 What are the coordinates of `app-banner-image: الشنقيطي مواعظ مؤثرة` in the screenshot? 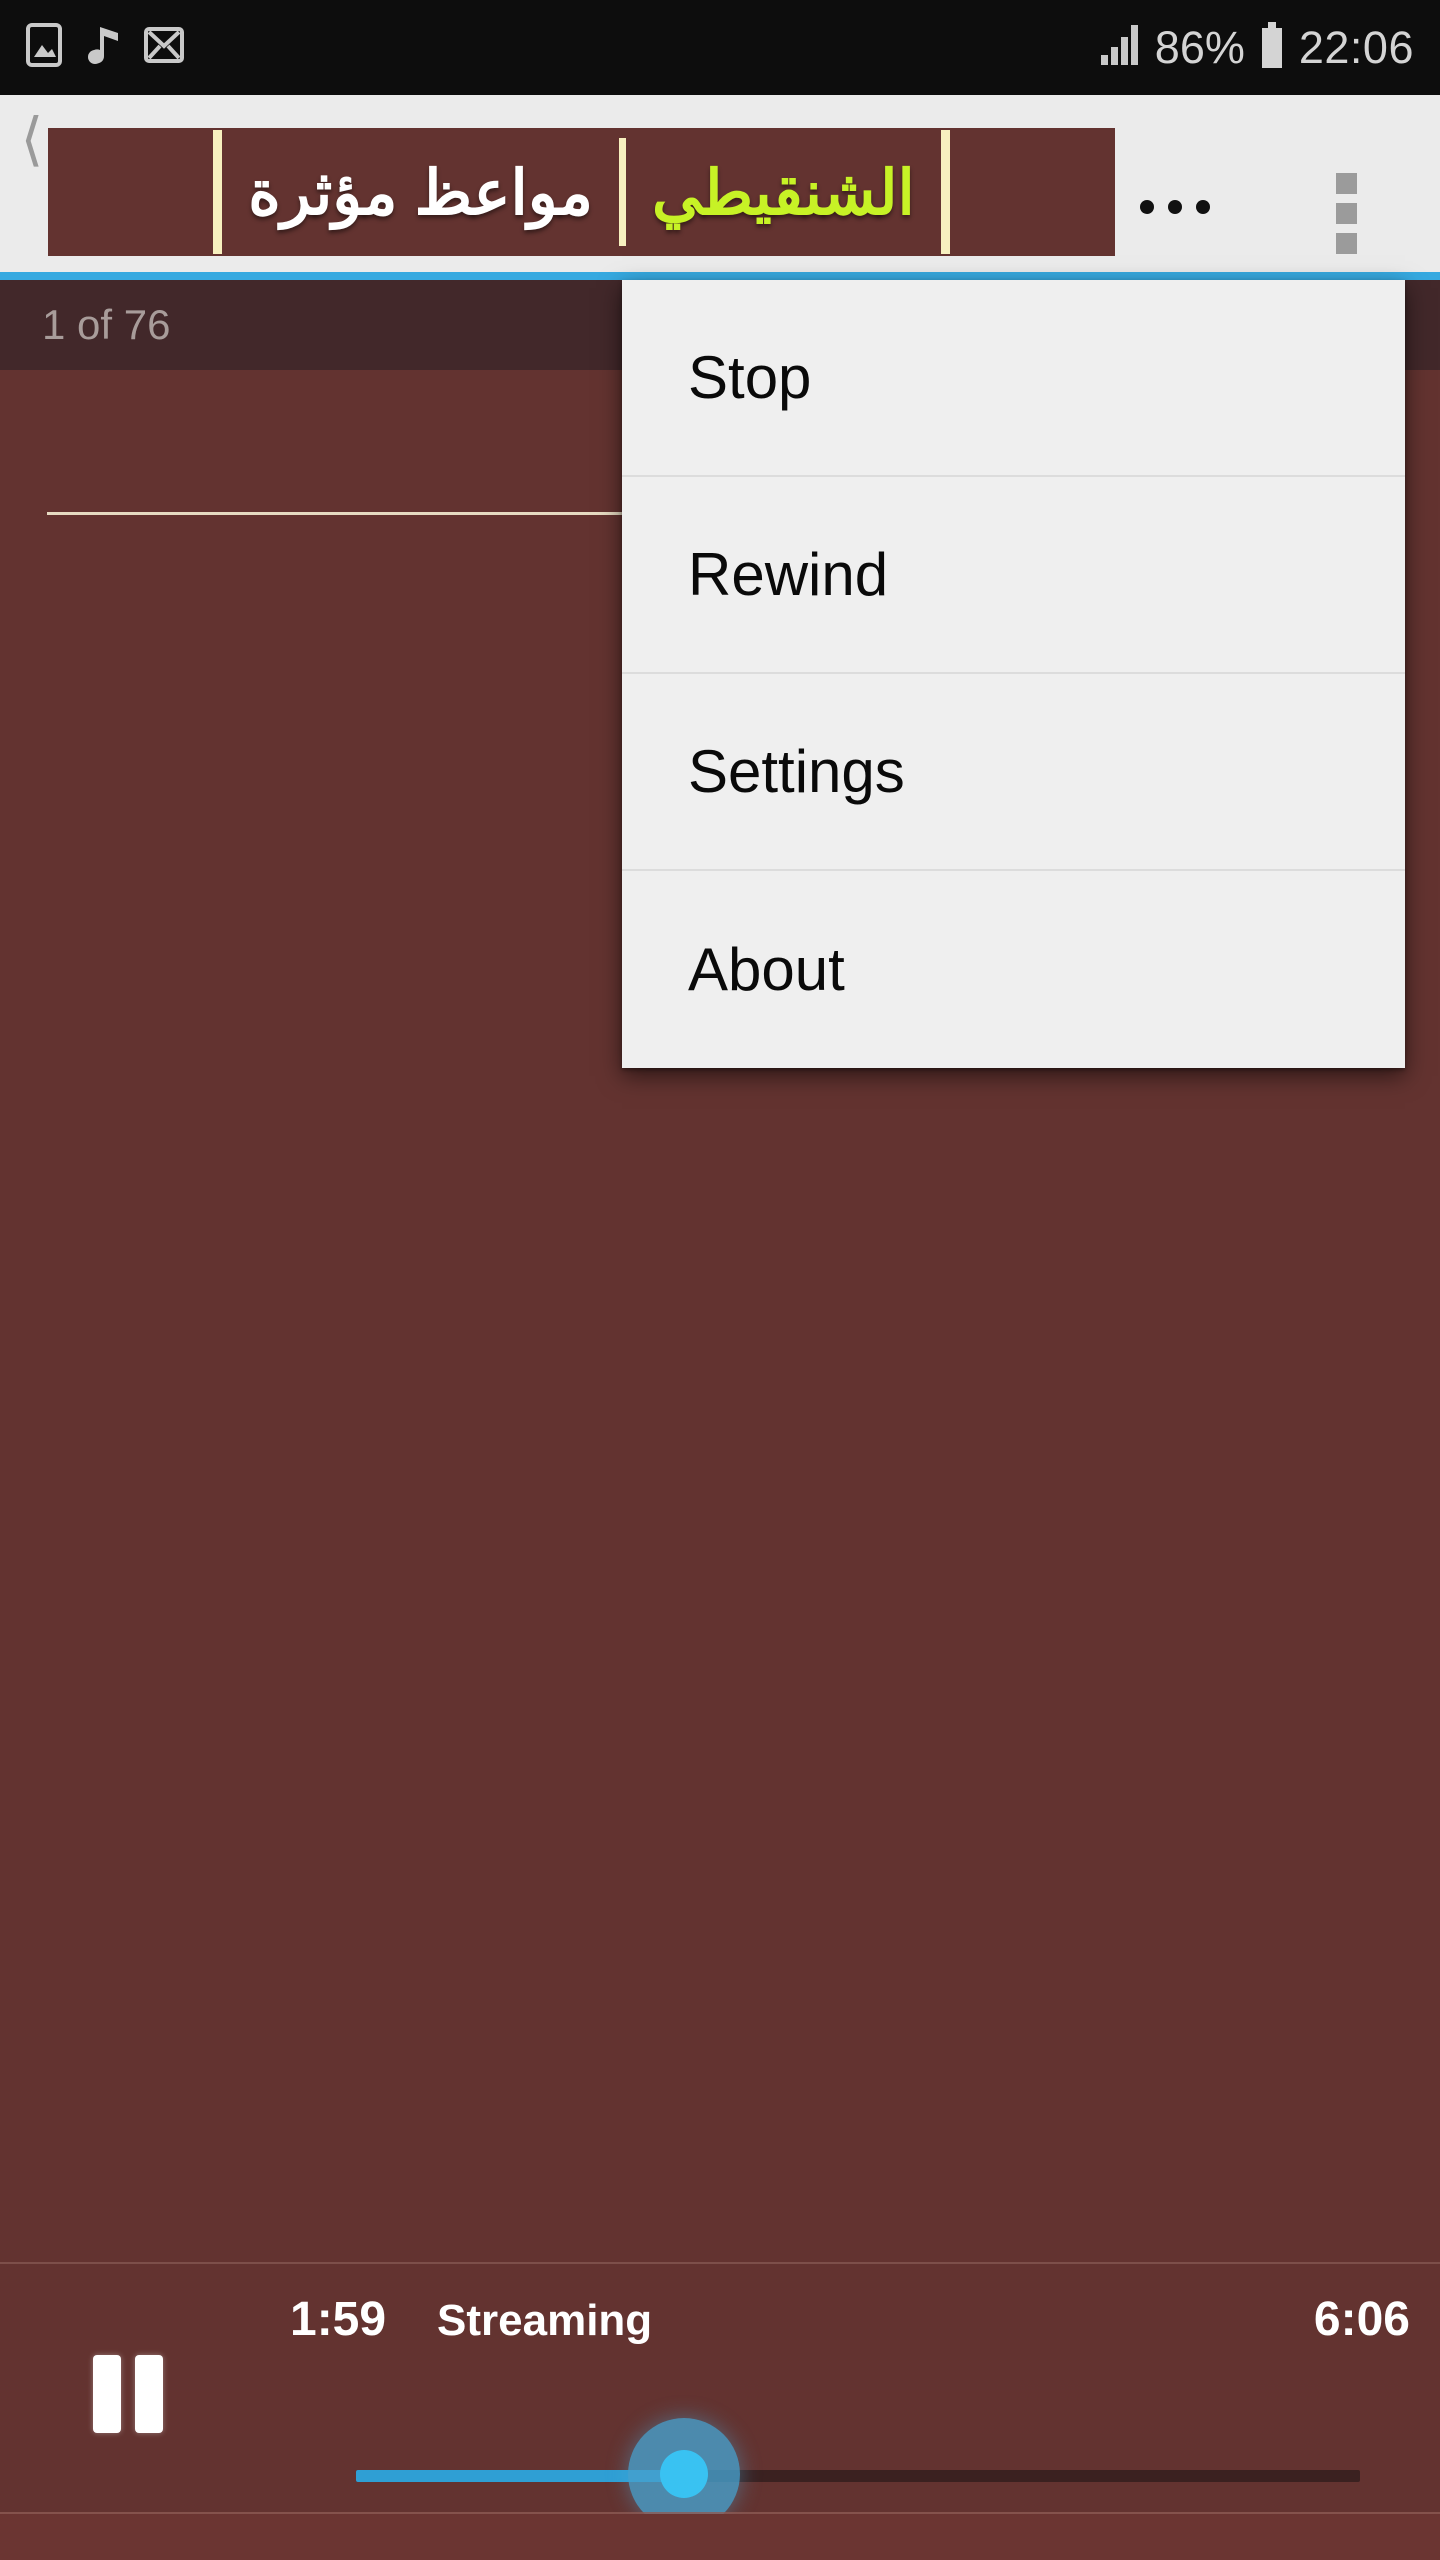 It's located at (581, 192).